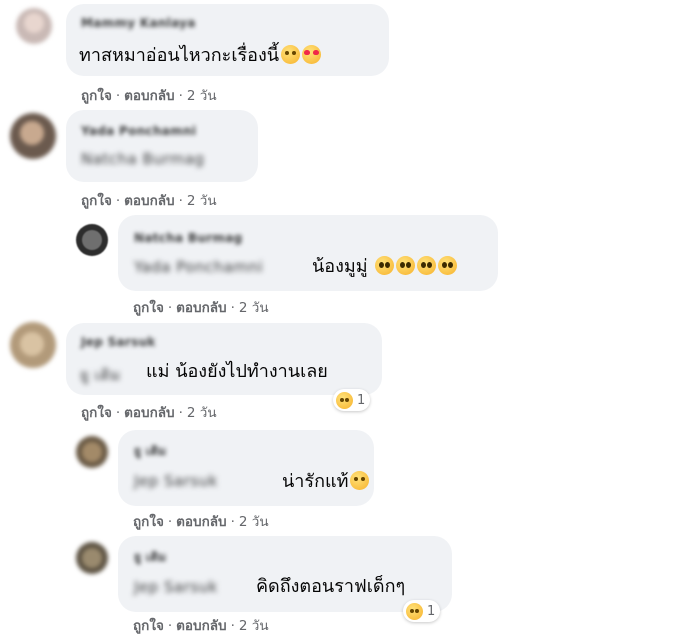  What do you see at coordinates (138, 23) in the screenshot?
I see `comment-author: Mammy Kanlaya` at bounding box center [138, 23].